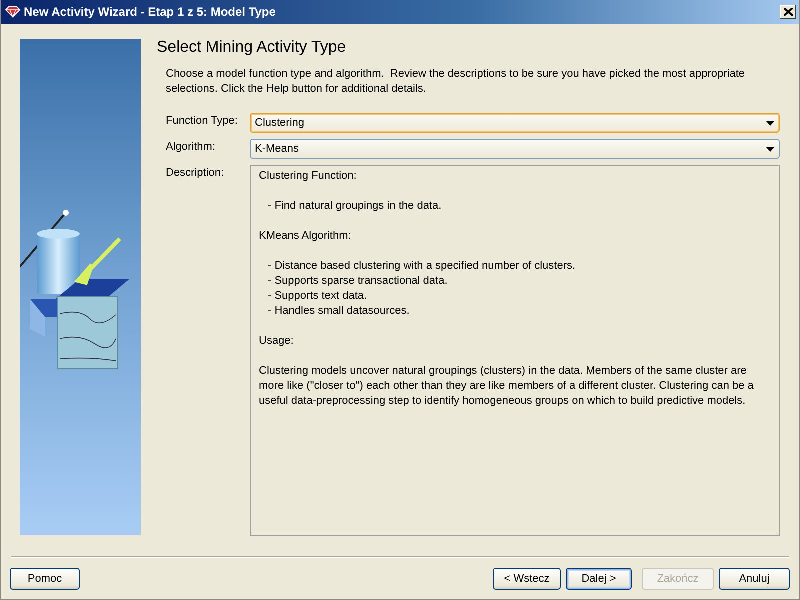  I want to click on close-button, so click(788, 12).